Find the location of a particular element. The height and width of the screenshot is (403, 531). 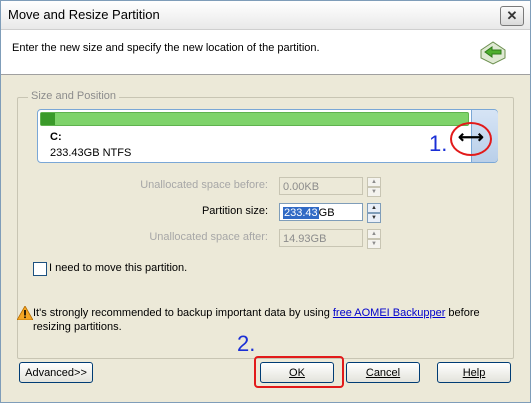

help-button: Help is located at coordinates (474, 372).